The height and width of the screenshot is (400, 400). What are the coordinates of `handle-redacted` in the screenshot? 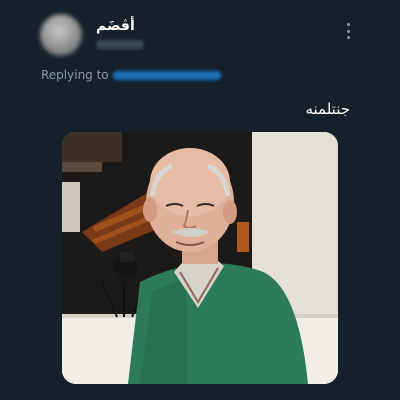 It's located at (120, 44).